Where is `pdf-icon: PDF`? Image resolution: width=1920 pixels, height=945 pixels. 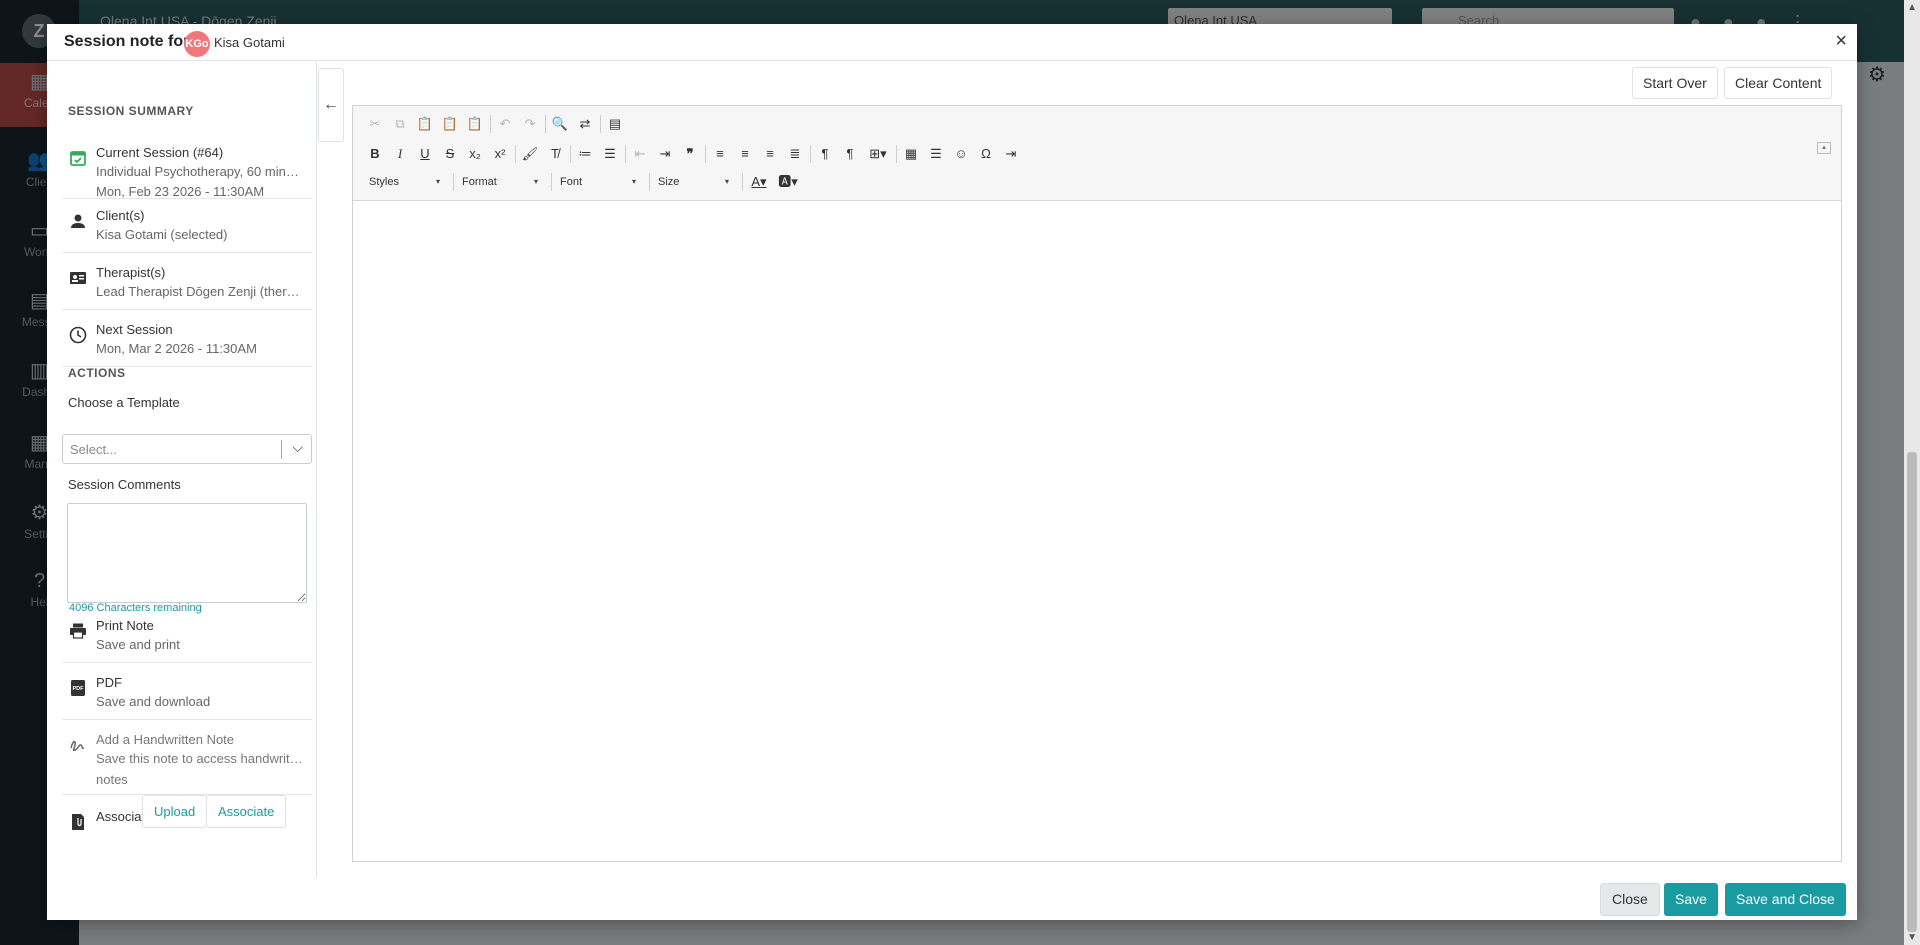
pdf-icon: PDF is located at coordinates (78, 688).